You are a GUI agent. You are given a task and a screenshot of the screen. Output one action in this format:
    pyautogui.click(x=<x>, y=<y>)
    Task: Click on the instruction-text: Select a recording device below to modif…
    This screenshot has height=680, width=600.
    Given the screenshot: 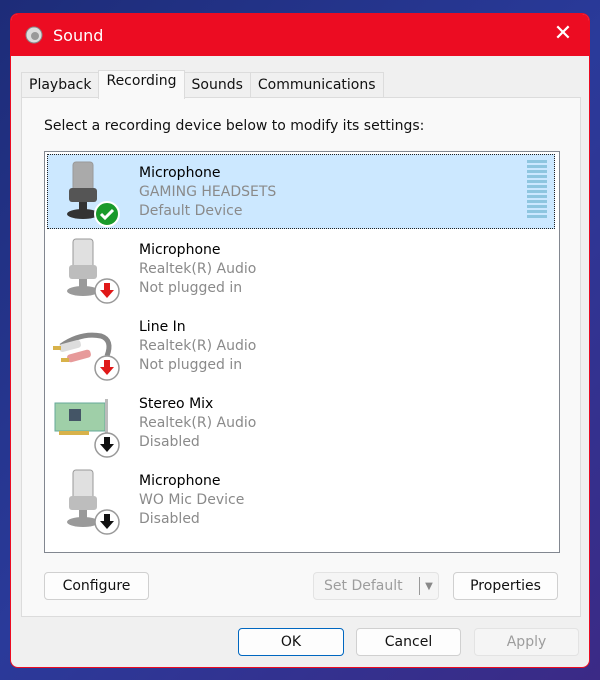 What is the action you would take?
    pyautogui.click(x=234, y=126)
    